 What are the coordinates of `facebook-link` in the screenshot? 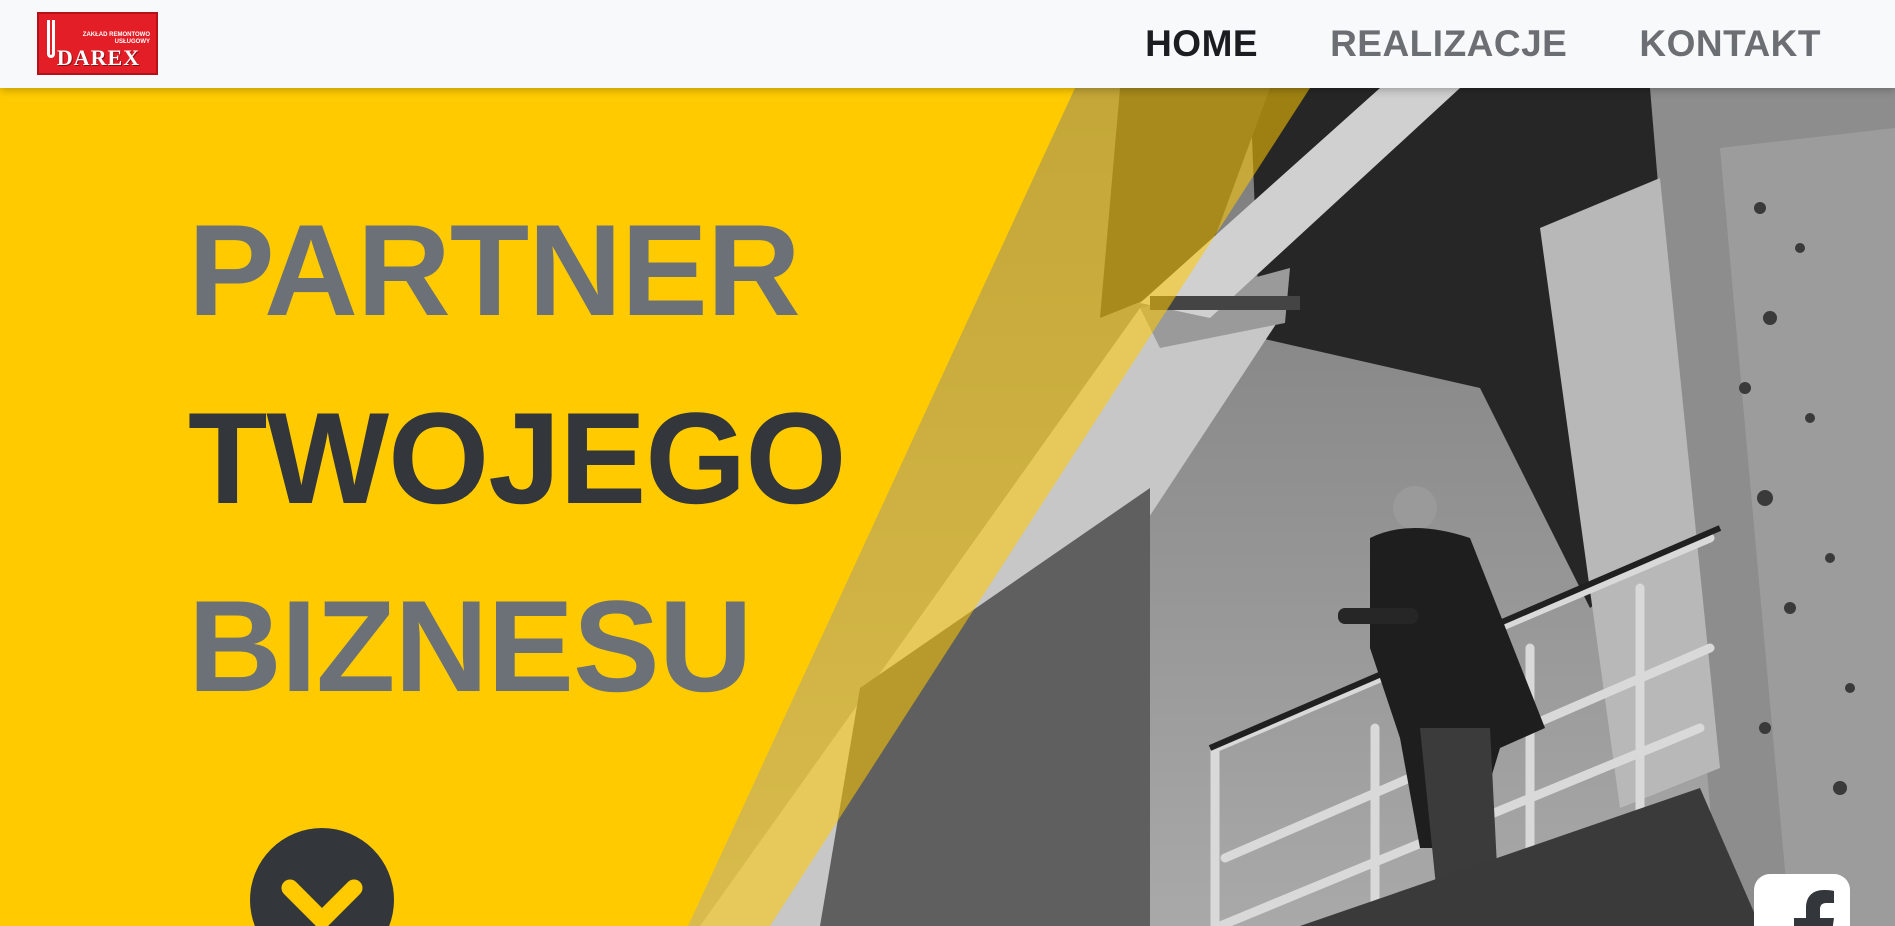 It's located at (1802, 900).